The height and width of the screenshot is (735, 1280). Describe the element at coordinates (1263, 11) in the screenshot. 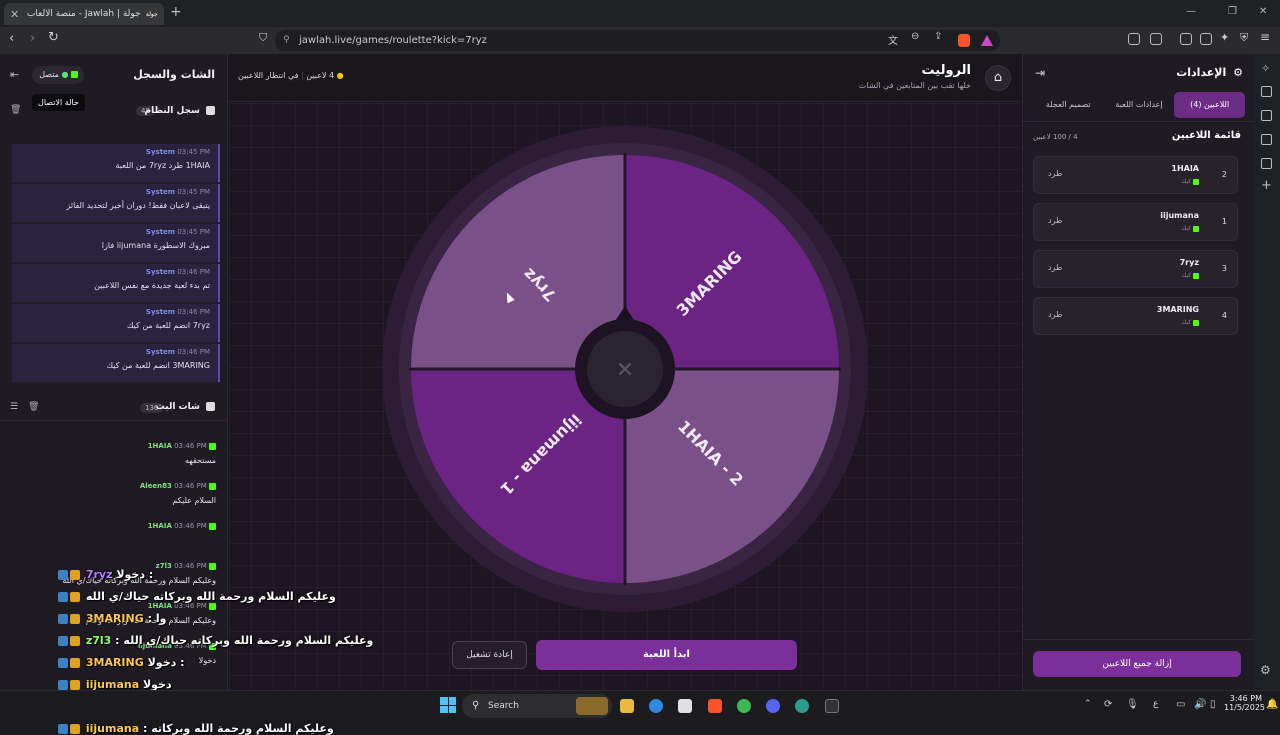

I see `close-window-icon: ✕` at that location.